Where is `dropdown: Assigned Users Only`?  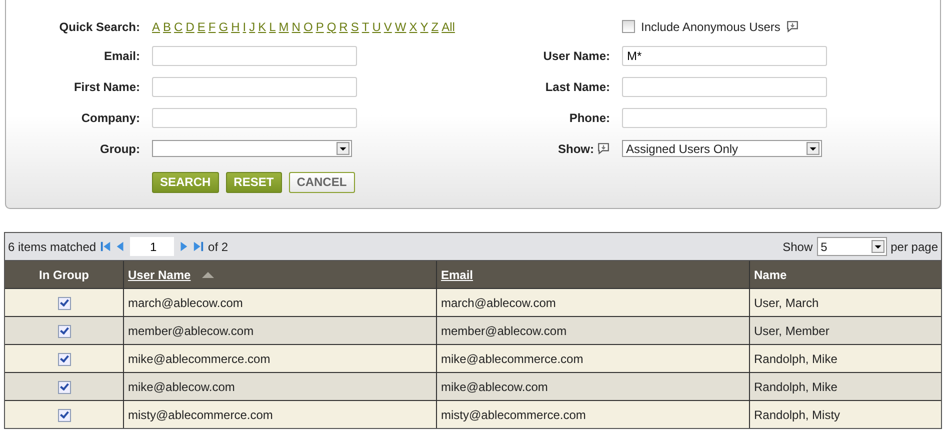
dropdown: Assigned Users Only is located at coordinates (722, 148).